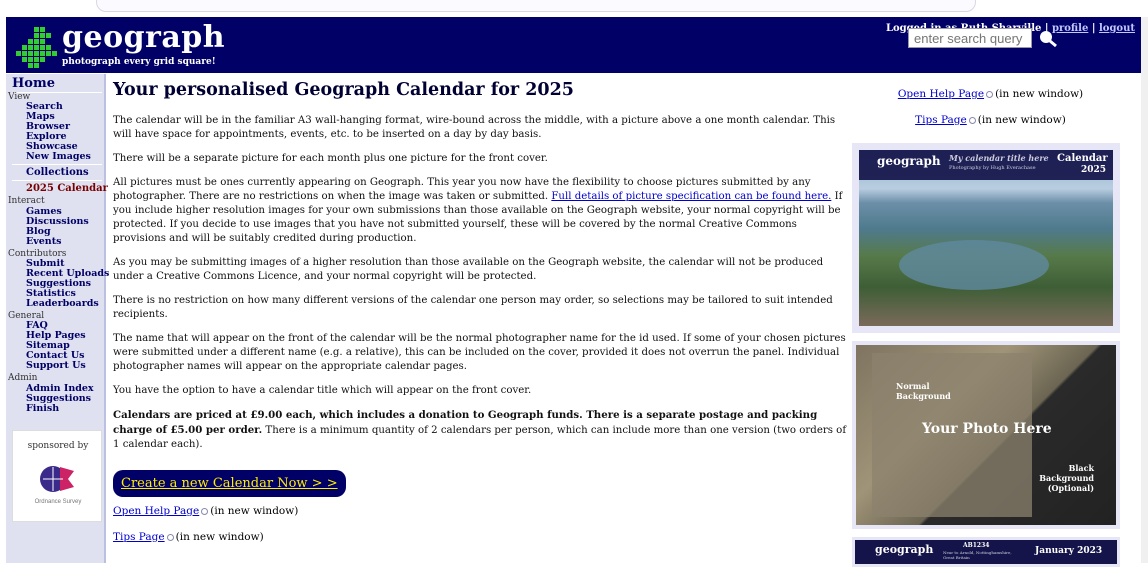 This screenshot has height=567, width=1148. What do you see at coordinates (999, 158) in the screenshot?
I see `cover-title-here: My calendar title here` at bounding box center [999, 158].